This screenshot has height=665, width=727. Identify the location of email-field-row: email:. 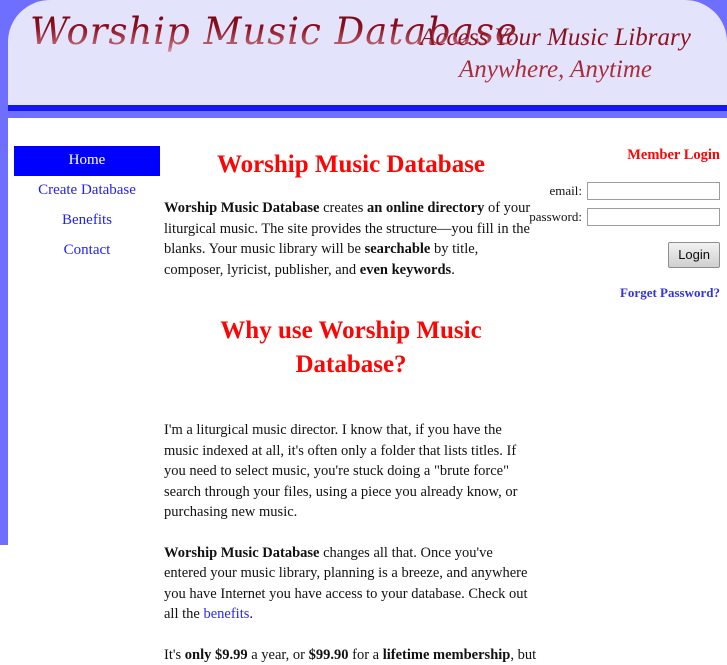
(630, 191).